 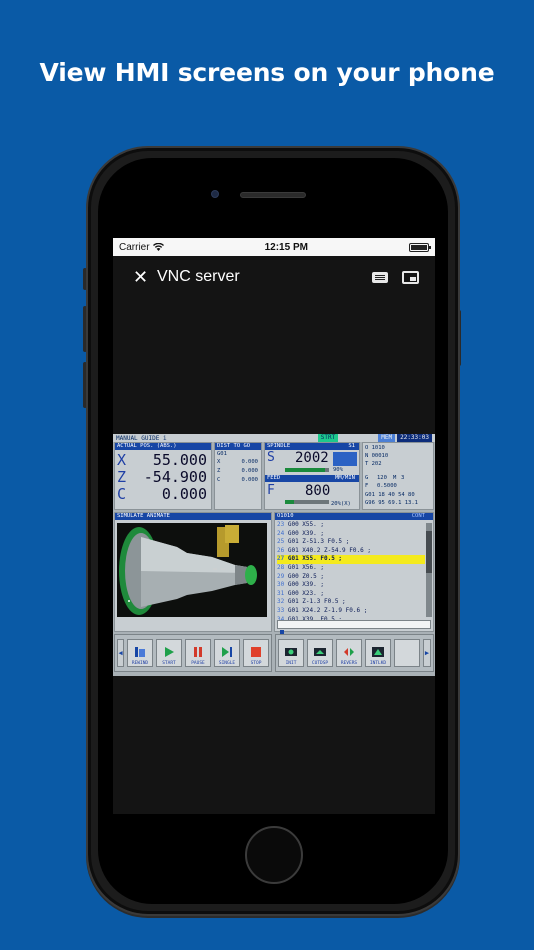 What do you see at coordinates (410, 277) in the screenshot?
I see `picture-in-picture-icon` at bounding box center [410, 277].